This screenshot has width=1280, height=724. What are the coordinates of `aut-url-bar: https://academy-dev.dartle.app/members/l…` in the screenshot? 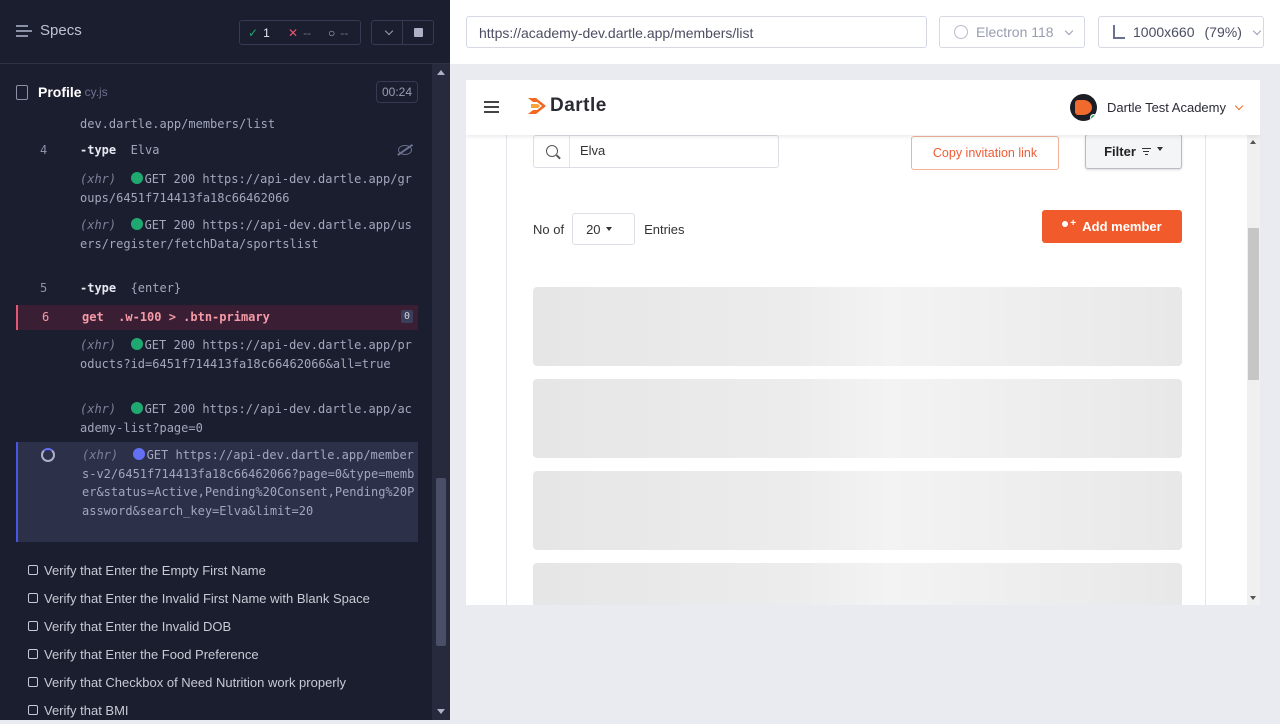 It's located at (696, 32).